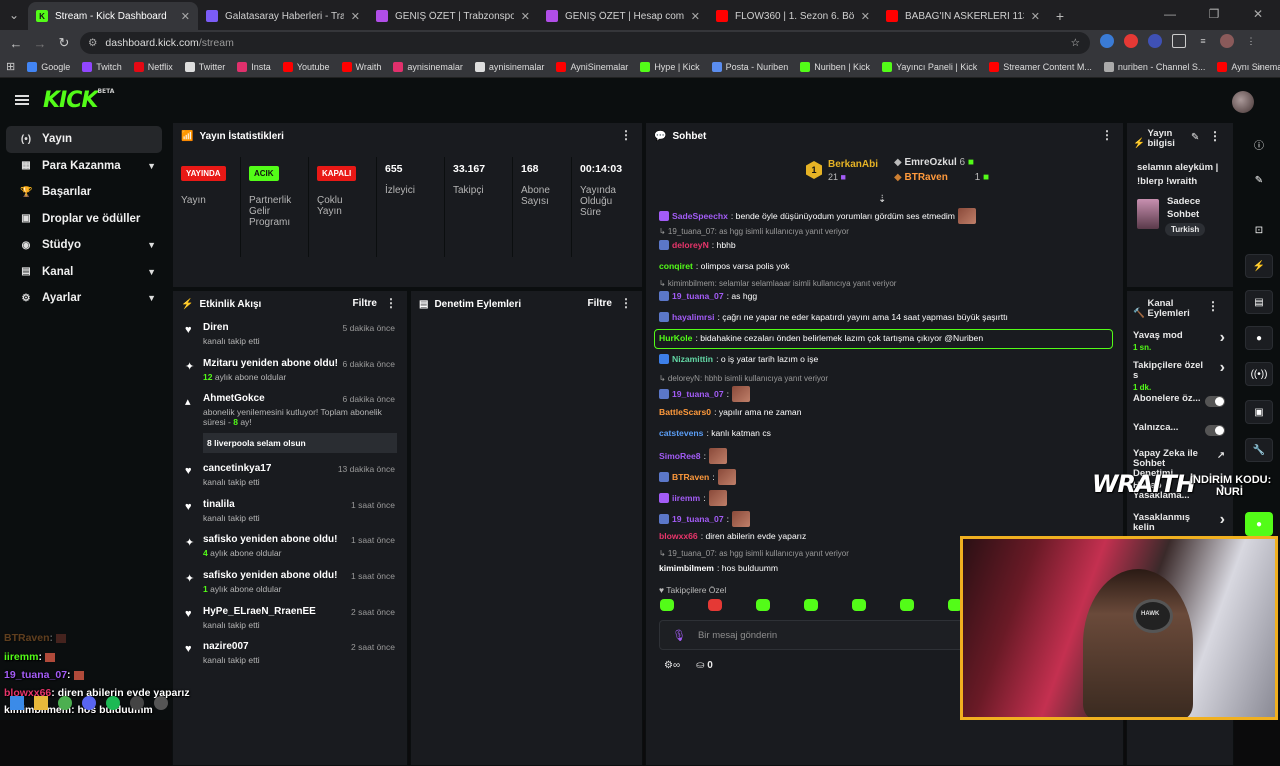 The width and height of the screenshot is (1280, 766). What do you see at coordinates (14, 15) in the screenshot?
I see `tab-search-button: ⌄` at bounding box center [14, 15].